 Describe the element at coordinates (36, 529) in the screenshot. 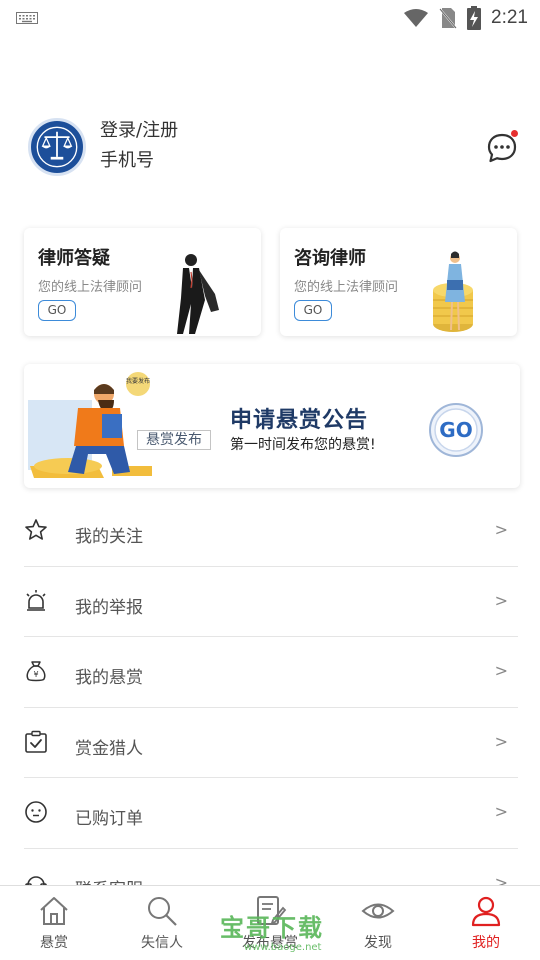

I see `star-icon` at that location.